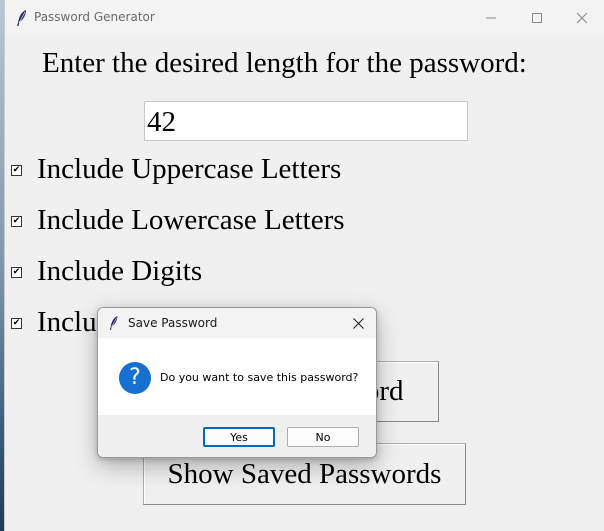 This screenshot has height=531, width=604. Describe the element at coordinates (323, 437) in the screenshot. I see `no-button: No` at that location.